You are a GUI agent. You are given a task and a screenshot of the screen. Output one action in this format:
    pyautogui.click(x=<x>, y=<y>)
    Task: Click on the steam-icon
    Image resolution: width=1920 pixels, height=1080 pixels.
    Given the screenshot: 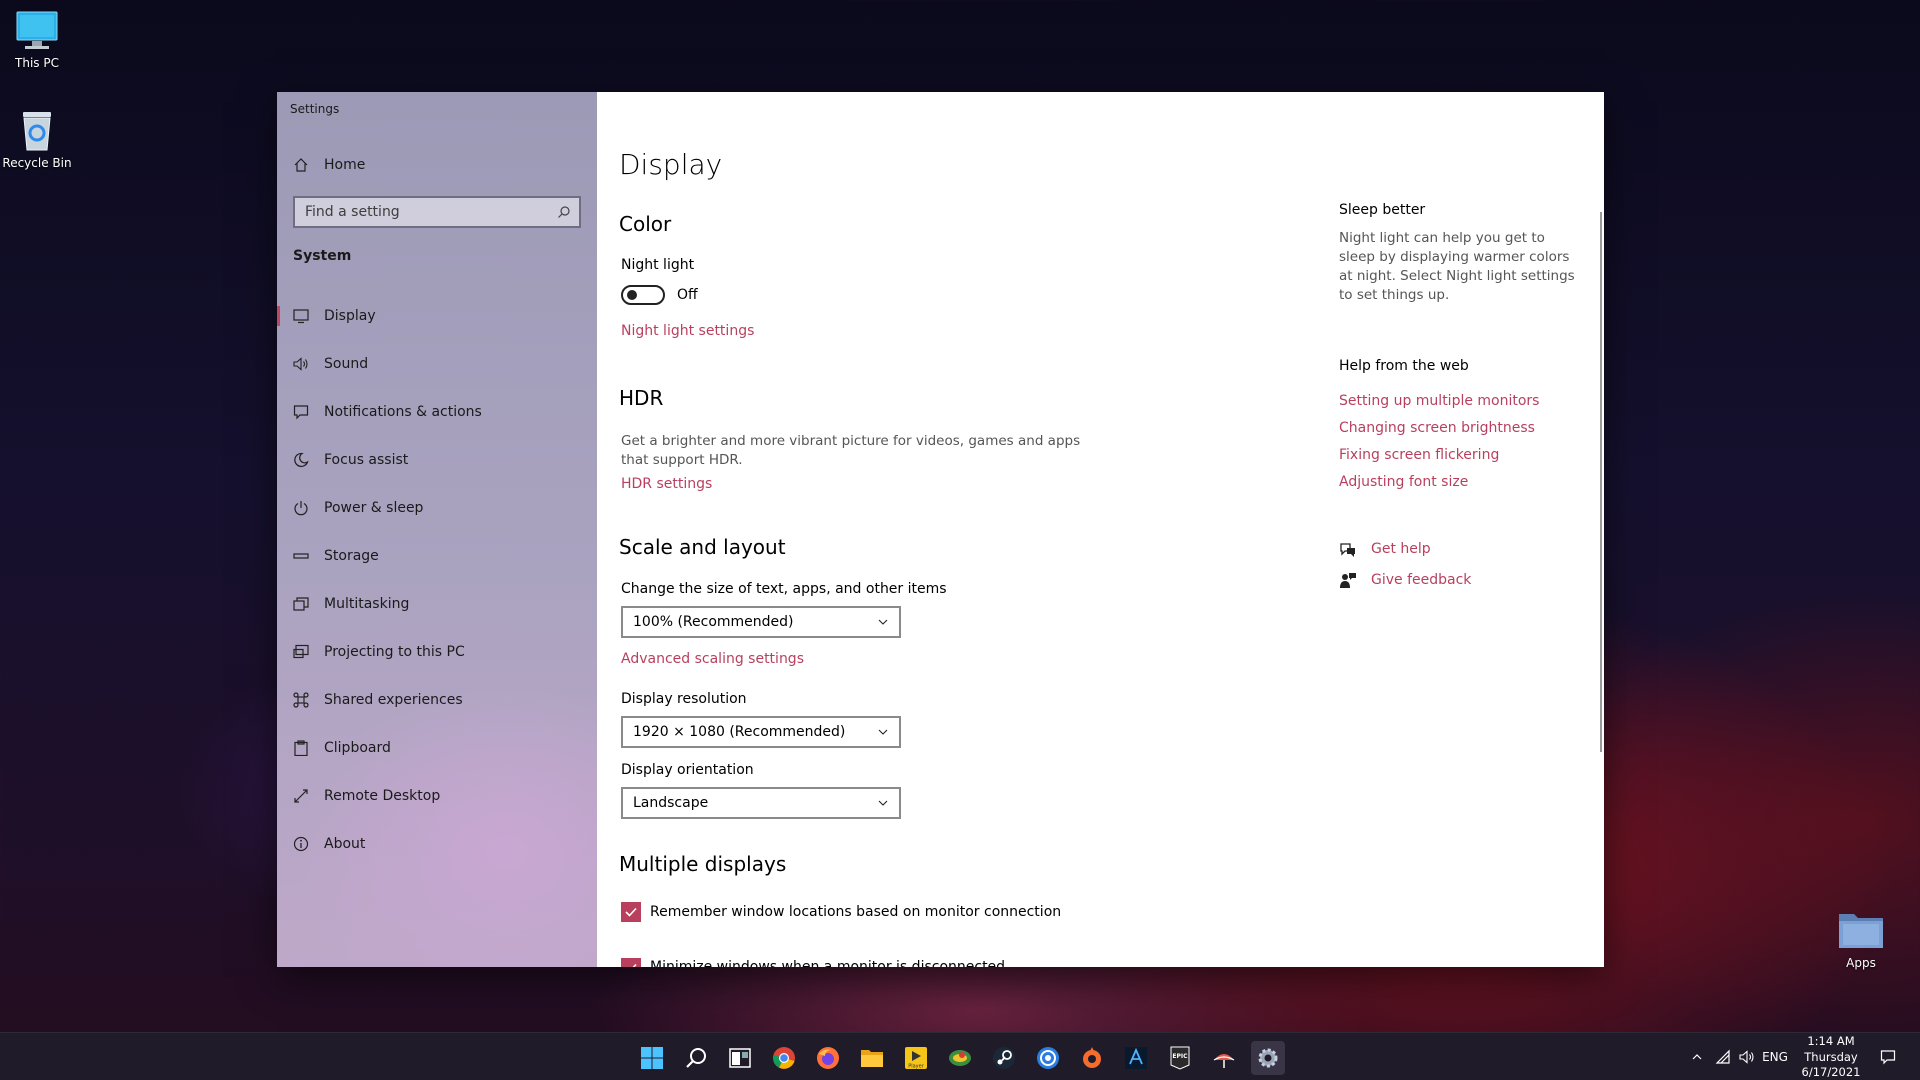 What is the action you would take?
    pyautogui.click(x=1004, y=1058)
    